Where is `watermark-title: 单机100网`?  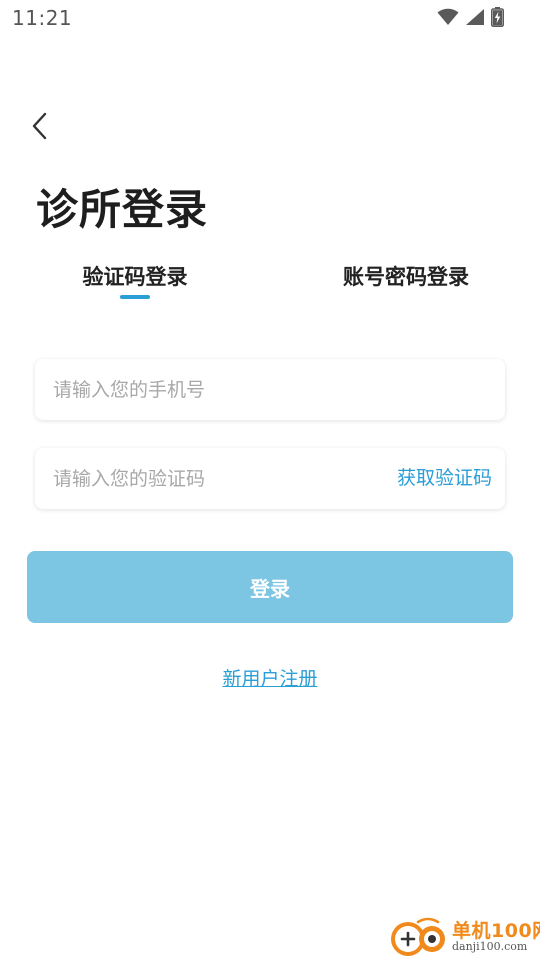
watermark-title: 单机100网 is located at coordinates (496, 931).